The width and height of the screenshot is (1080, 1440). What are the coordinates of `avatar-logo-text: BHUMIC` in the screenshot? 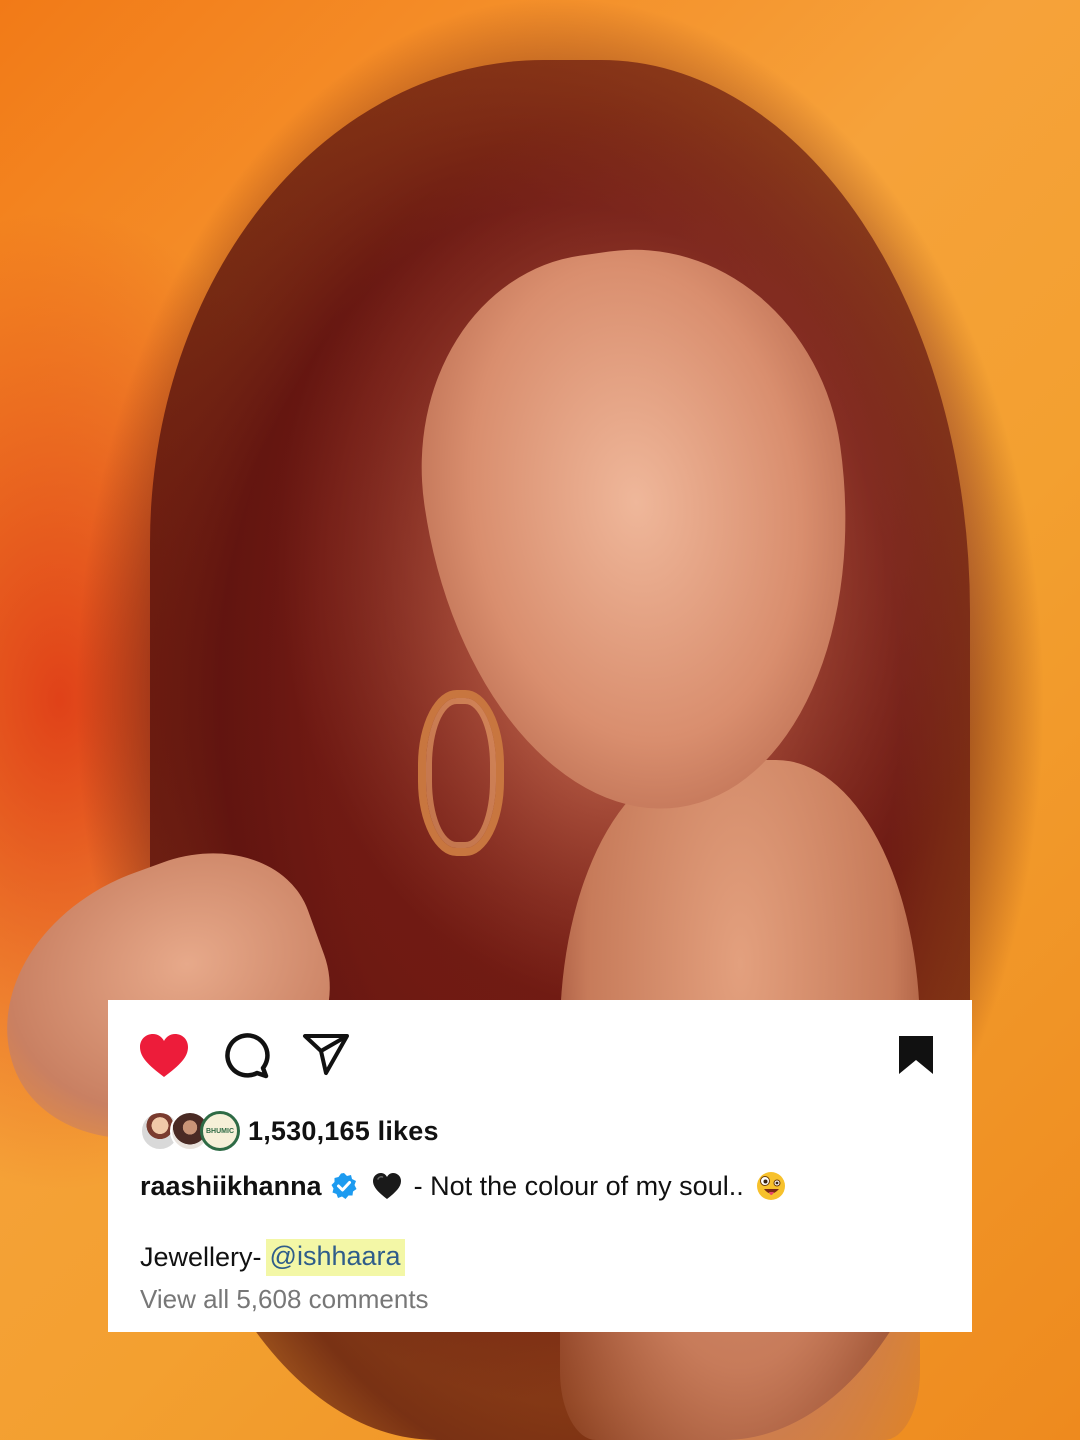 It's located at (220, 1131).